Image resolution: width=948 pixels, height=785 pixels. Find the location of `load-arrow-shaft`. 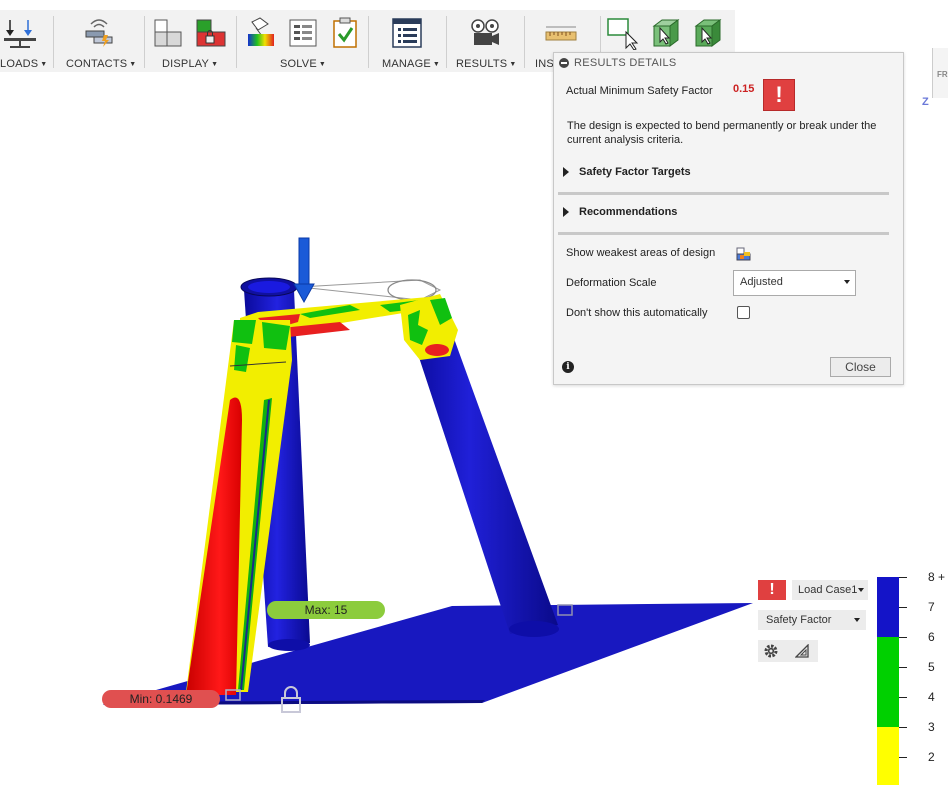

load-arrow-shaft is located at coordinates (304, 261).